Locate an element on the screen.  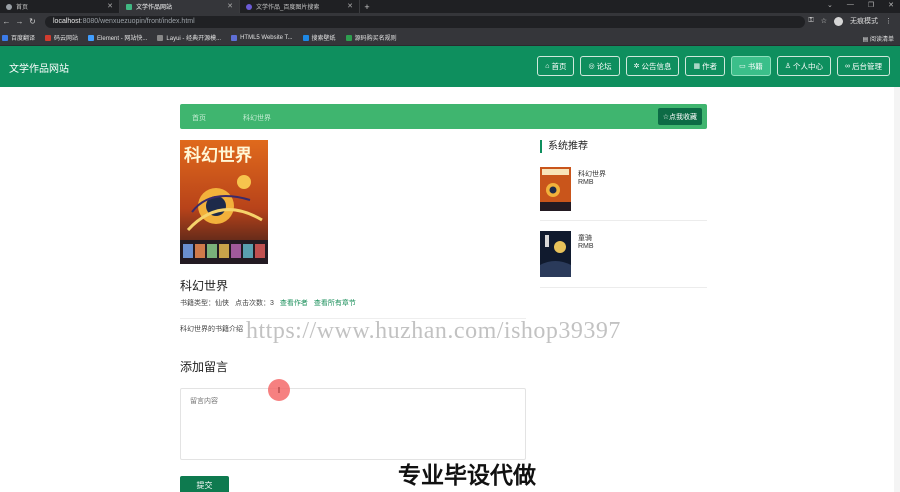
view-chapters-link: 查看所有章节 is located at coordinates (335, 303).